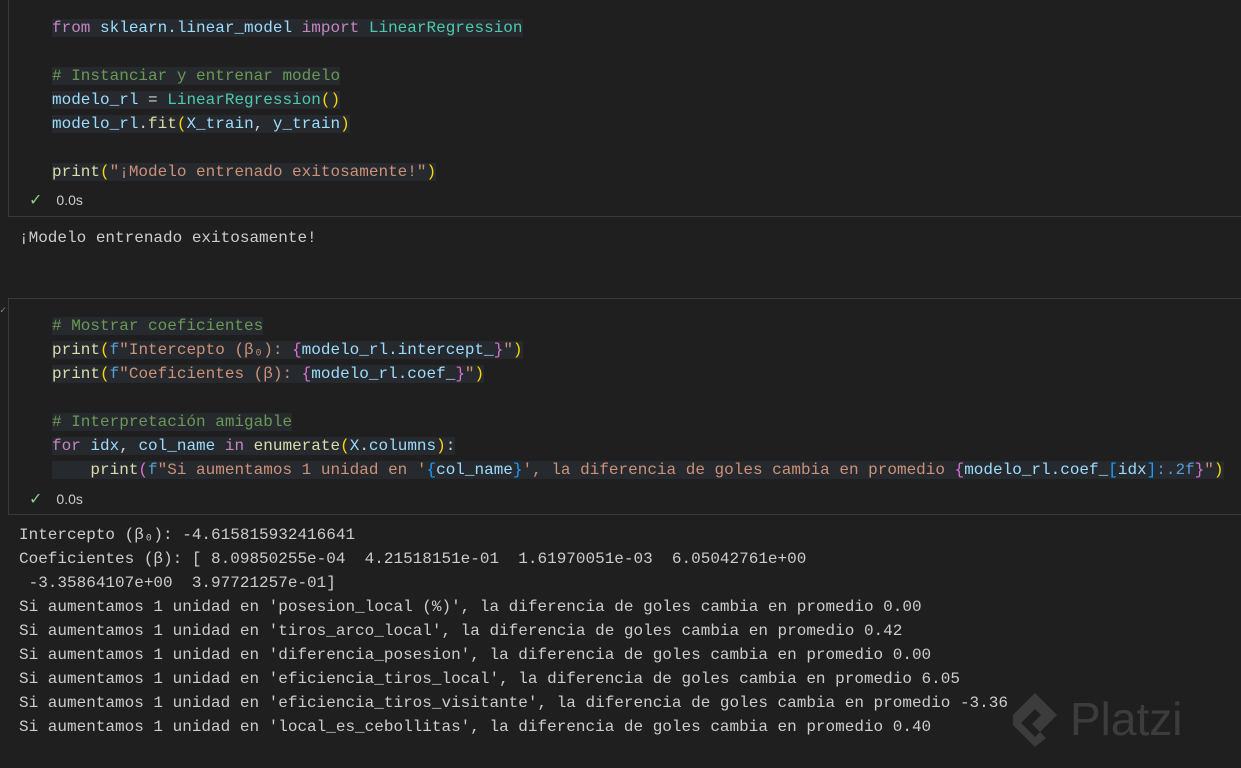 This screenshot has height=768, width=1241. Describe the element at coordinates (263, 124) in the screenshot. I see `code-token: ,` at that location.